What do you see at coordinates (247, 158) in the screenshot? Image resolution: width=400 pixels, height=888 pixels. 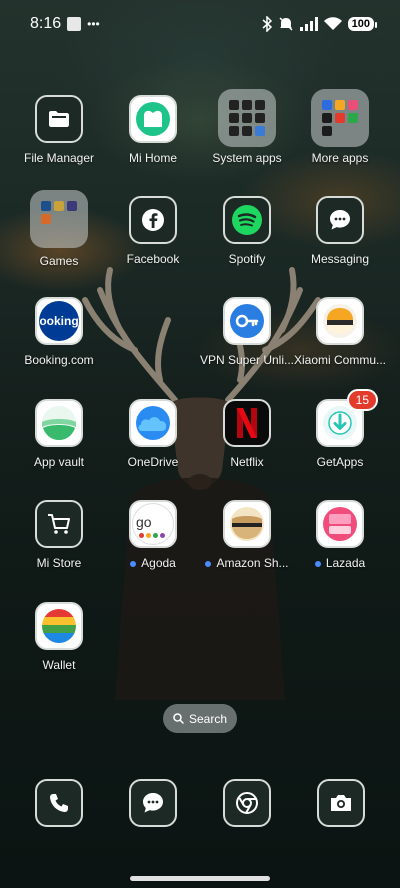 I see `app-label: System apps` at bounding box center [247, 158].